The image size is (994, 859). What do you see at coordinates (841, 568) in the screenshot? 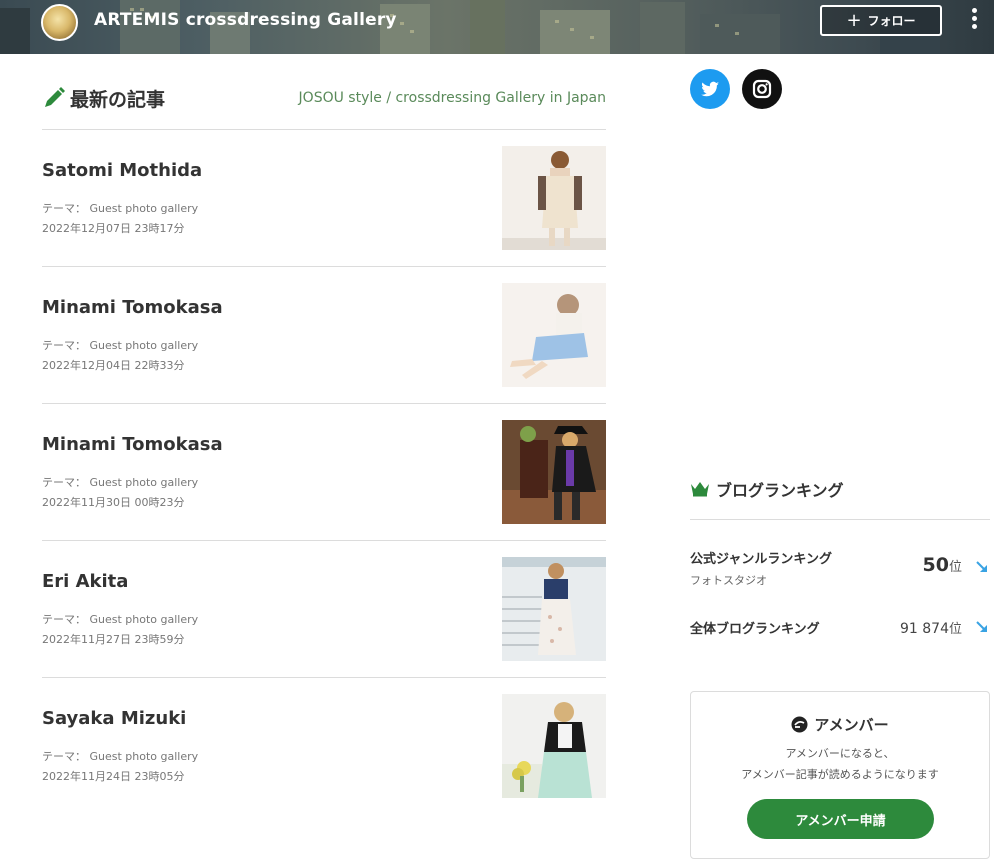
I see `genre-ranking-row: 公式ジャンルランキング フォトスタジオ 50位` at bounding box center [841, 568].